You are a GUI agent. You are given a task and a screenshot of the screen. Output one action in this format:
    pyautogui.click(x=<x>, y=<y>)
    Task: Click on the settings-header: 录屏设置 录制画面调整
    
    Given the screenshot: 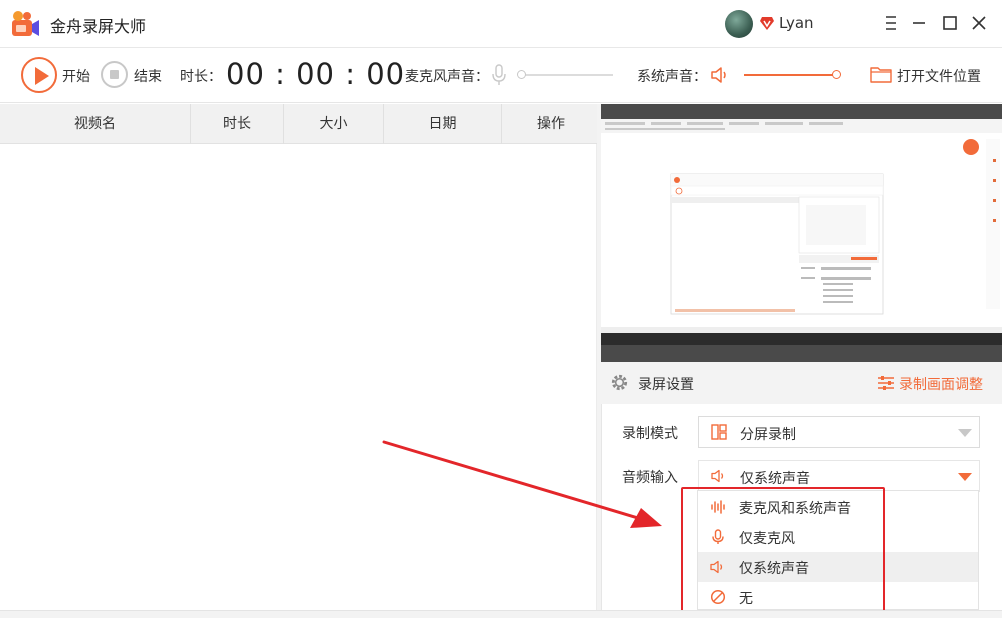 What is the action you would take?
    pyautogui.click(x=801, y=383)
    